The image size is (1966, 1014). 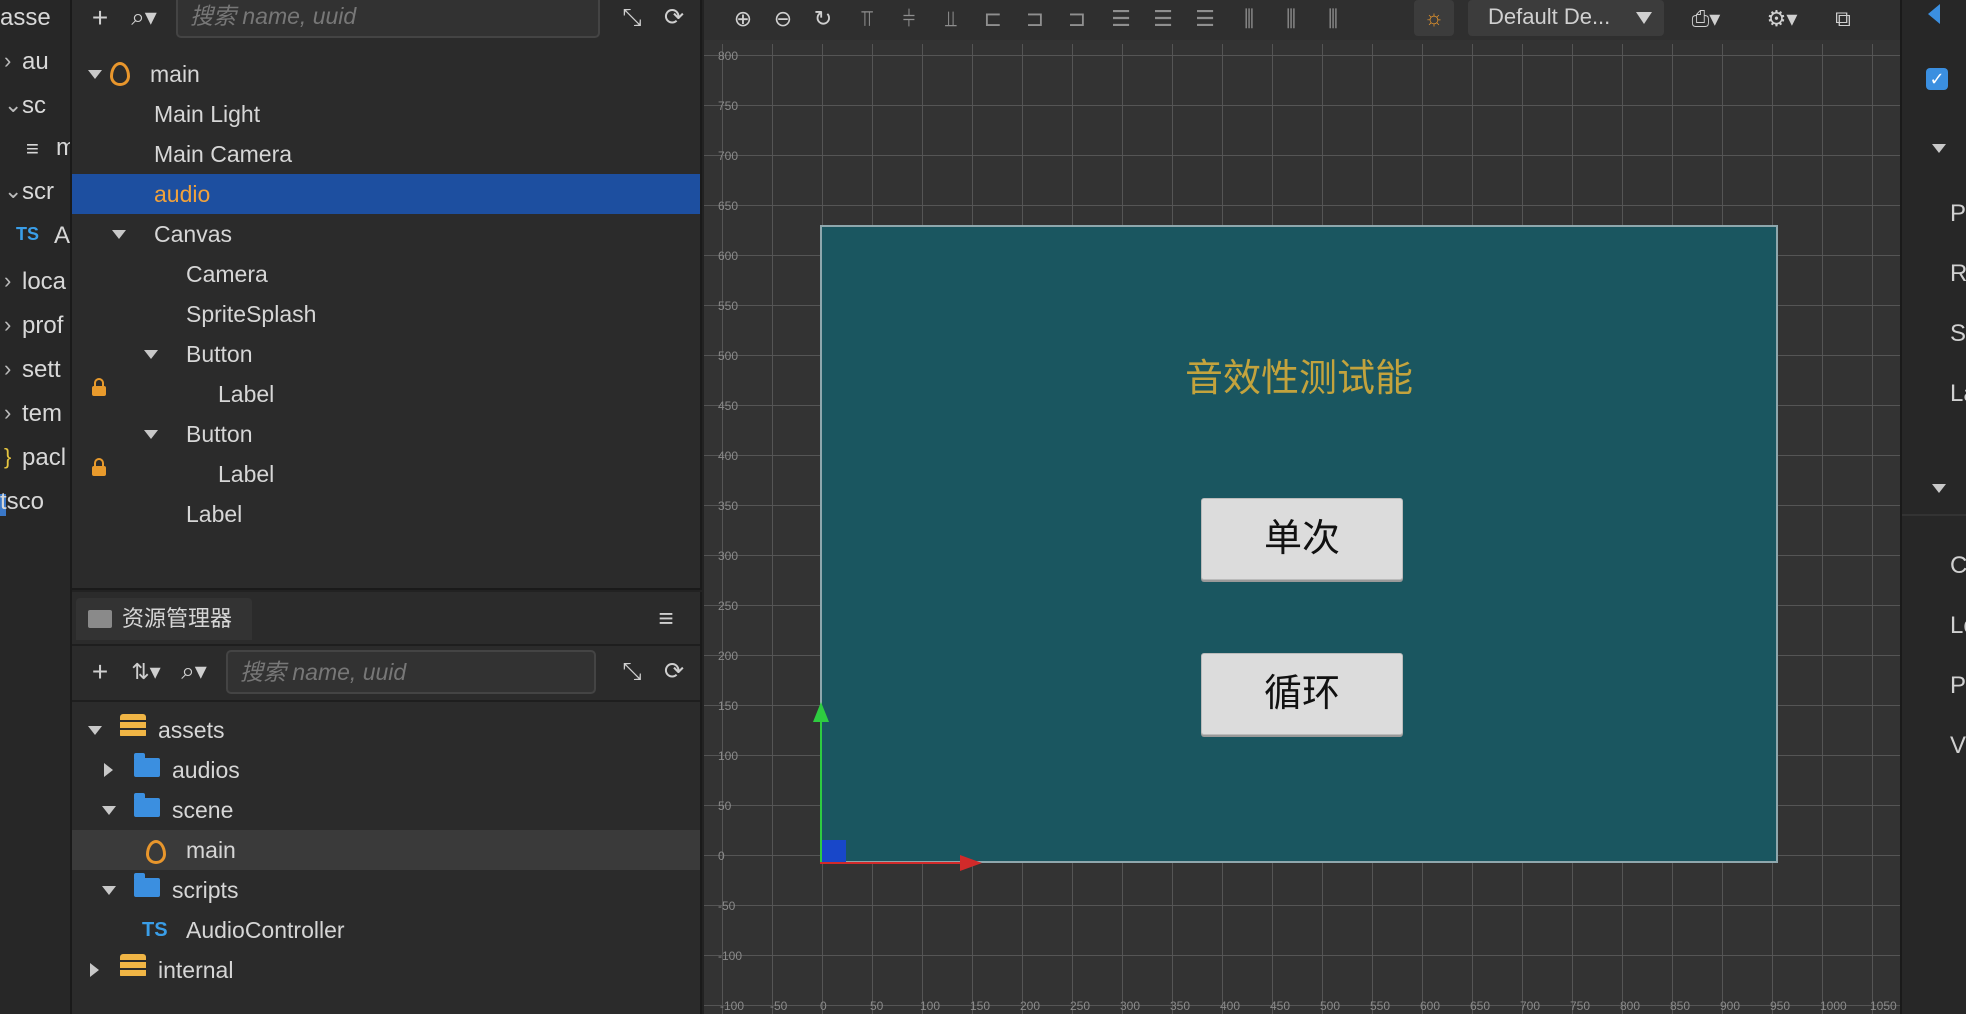 What do you see at coordinates (42, 414) in the screenshot?
I see `file-tree-item-label: tem` at bounding box center [42, 414].